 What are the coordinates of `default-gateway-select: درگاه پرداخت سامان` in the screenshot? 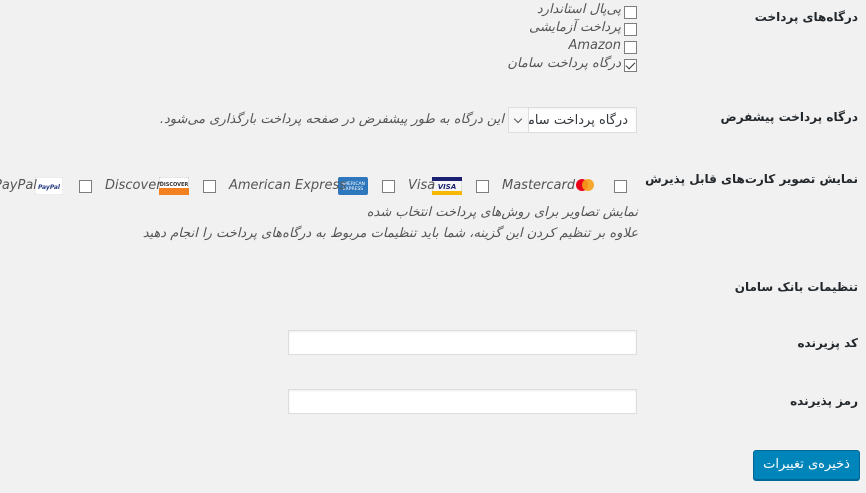 It's located at (572, 120).